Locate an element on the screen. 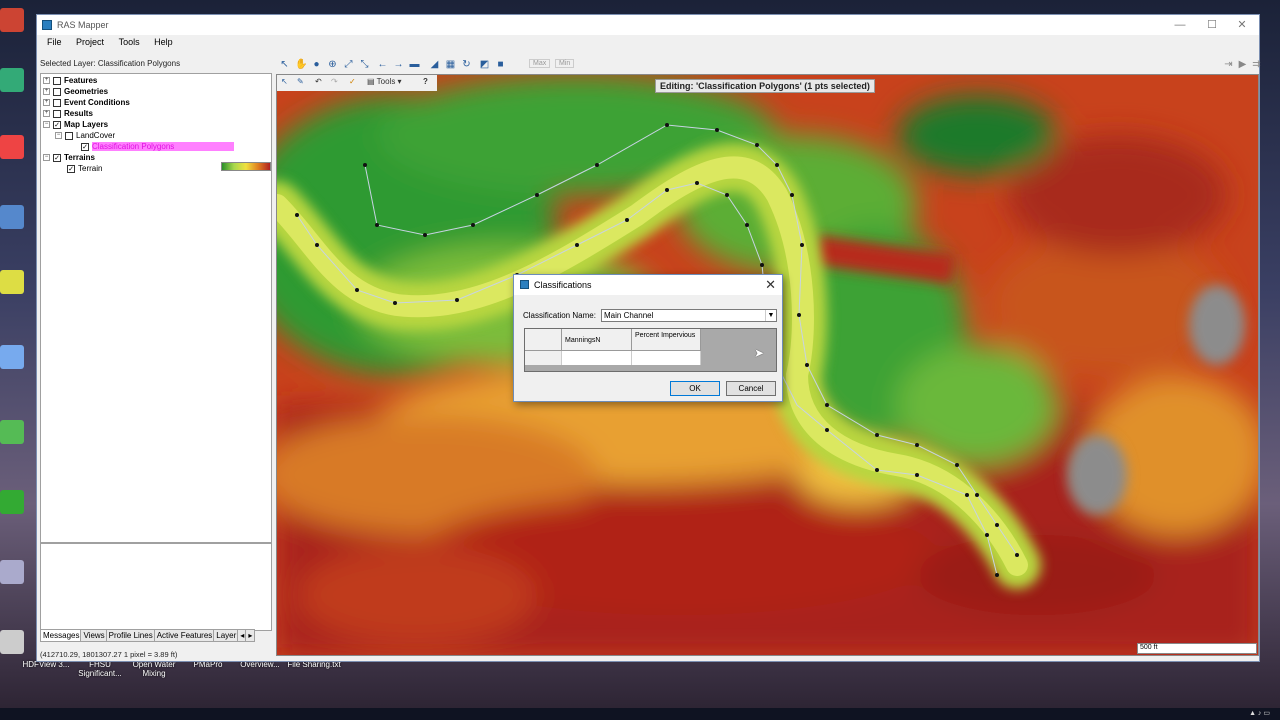  tab-layer: Layer is located at coordinates (226, 635).